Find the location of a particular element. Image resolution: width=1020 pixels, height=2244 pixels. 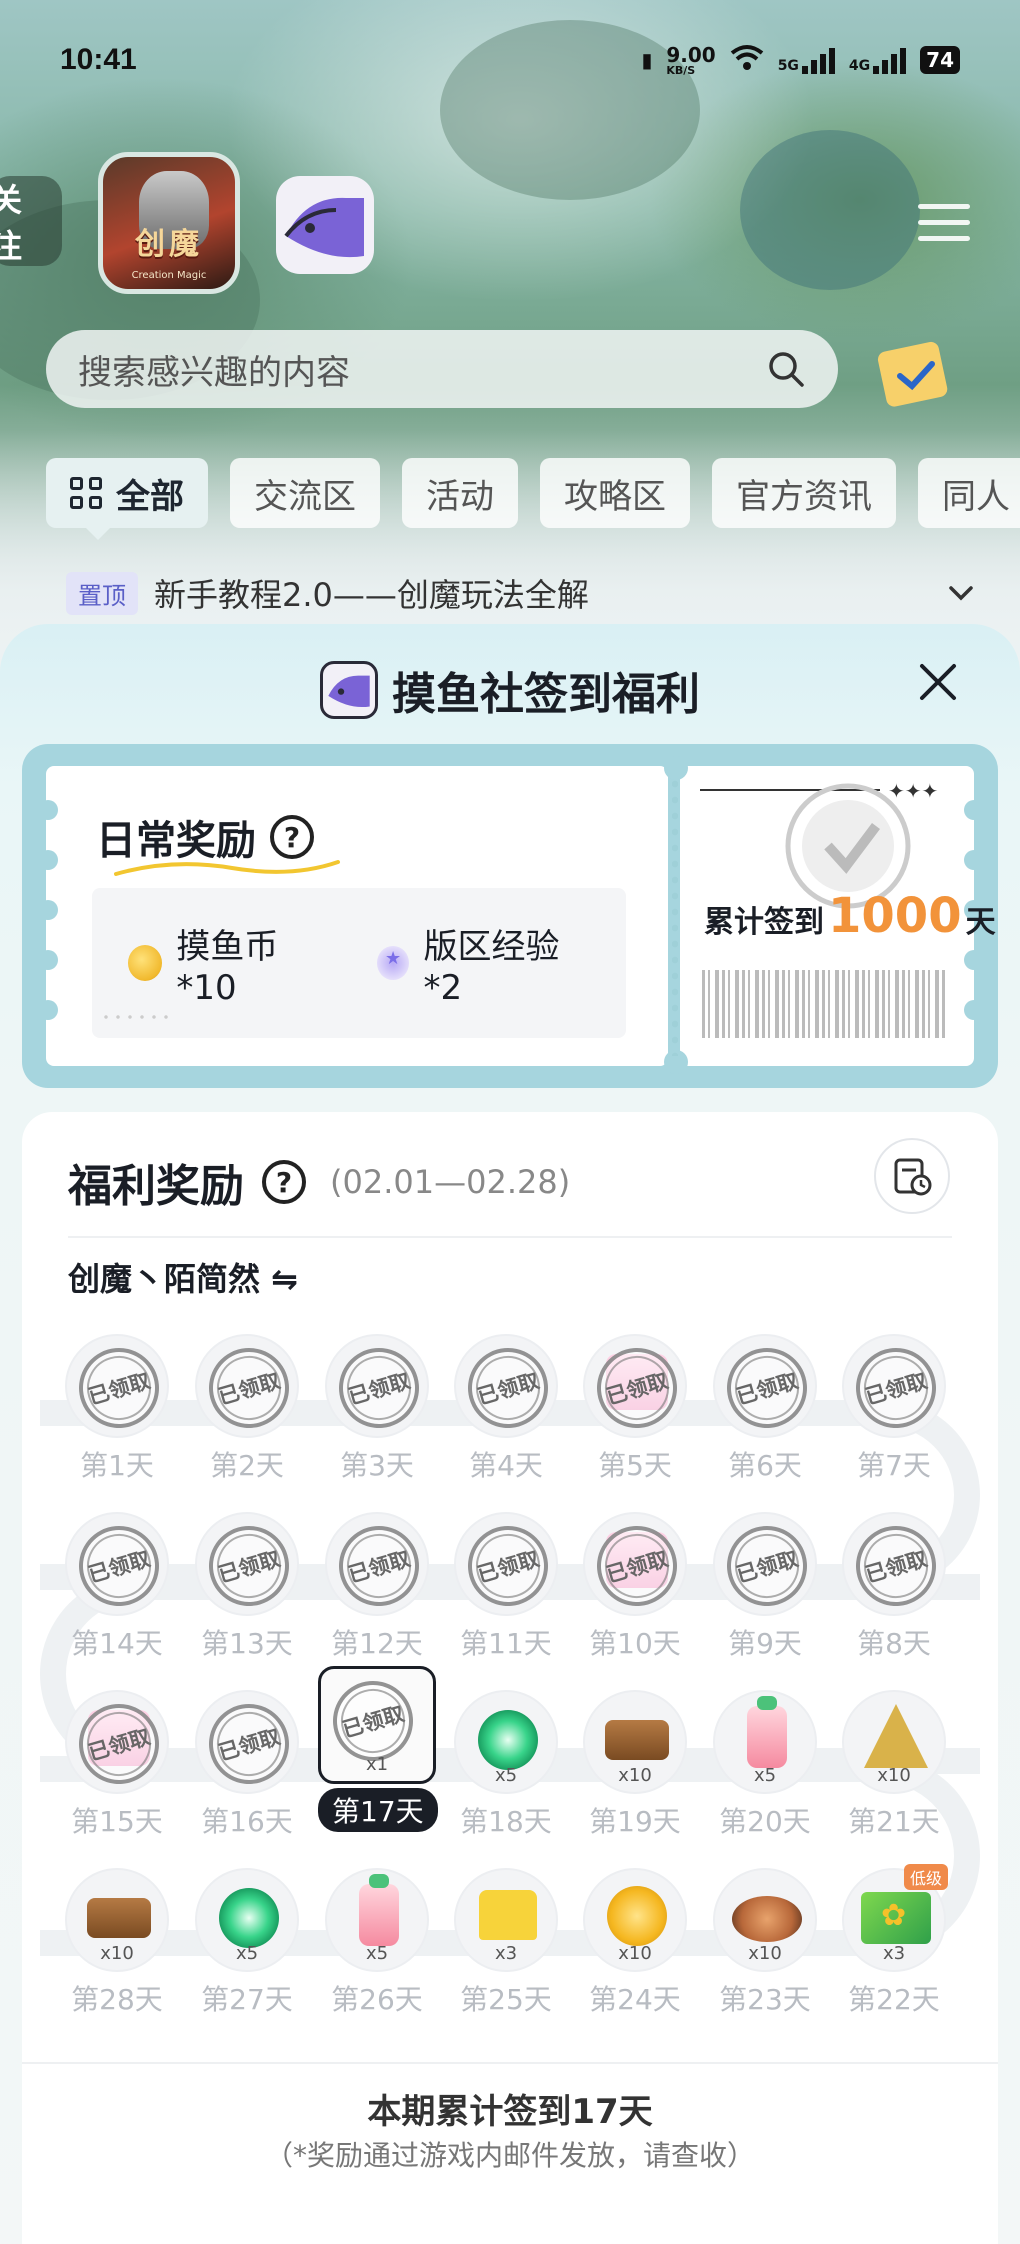

checkin-day-27: x10 第23天 is located at coordinates (765, 1943).